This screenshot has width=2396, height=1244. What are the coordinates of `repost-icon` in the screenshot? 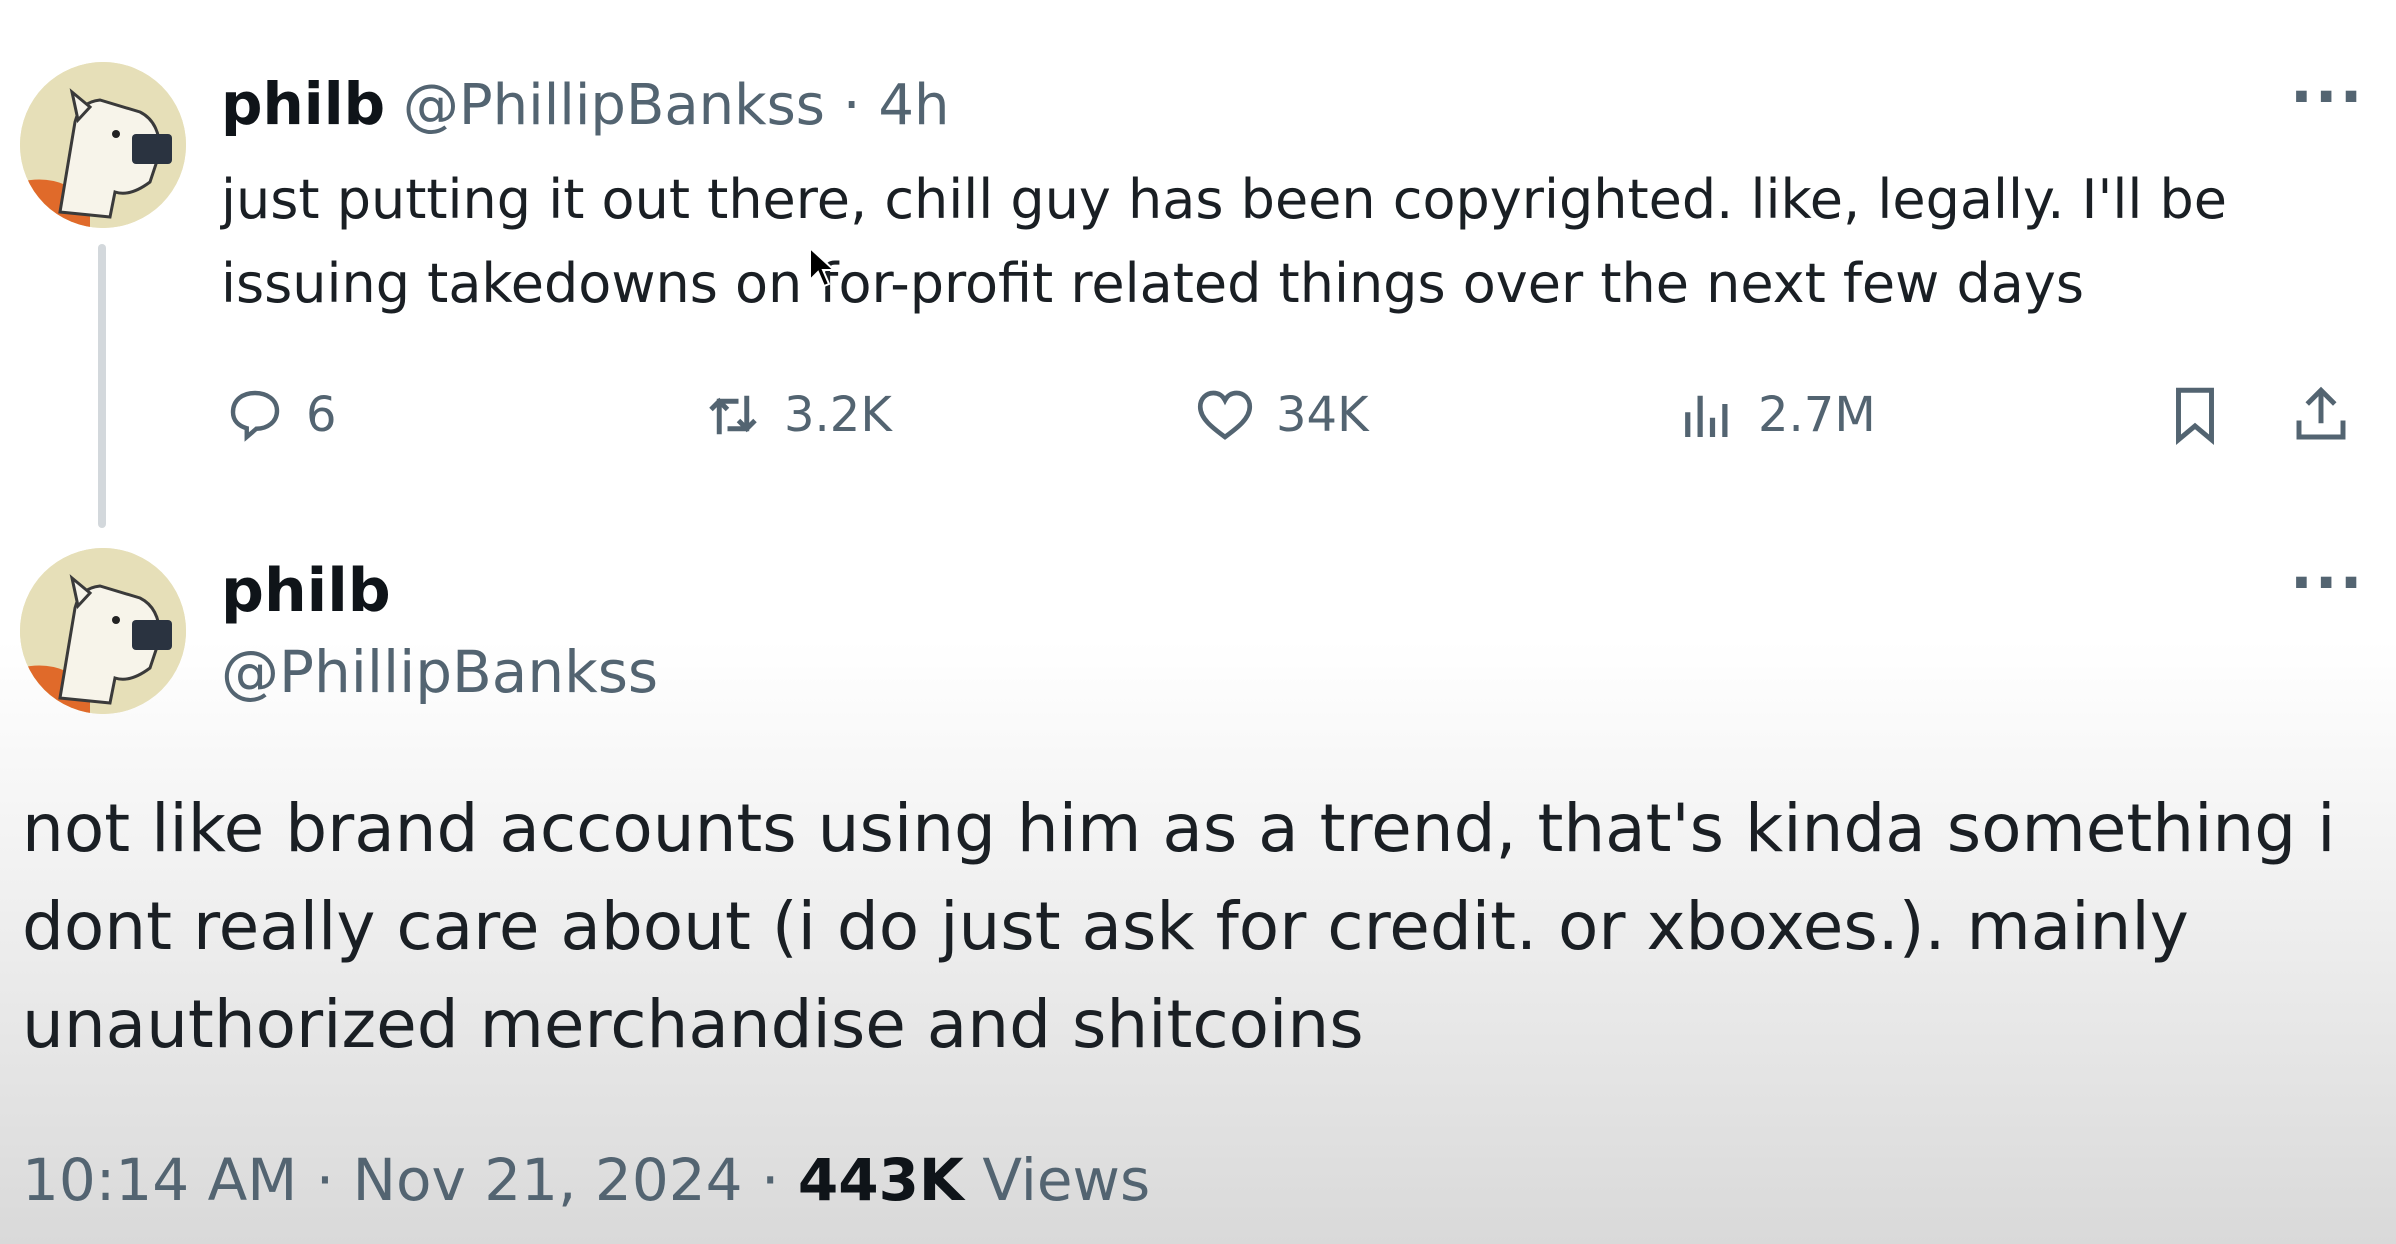 It's located at (733, 415).